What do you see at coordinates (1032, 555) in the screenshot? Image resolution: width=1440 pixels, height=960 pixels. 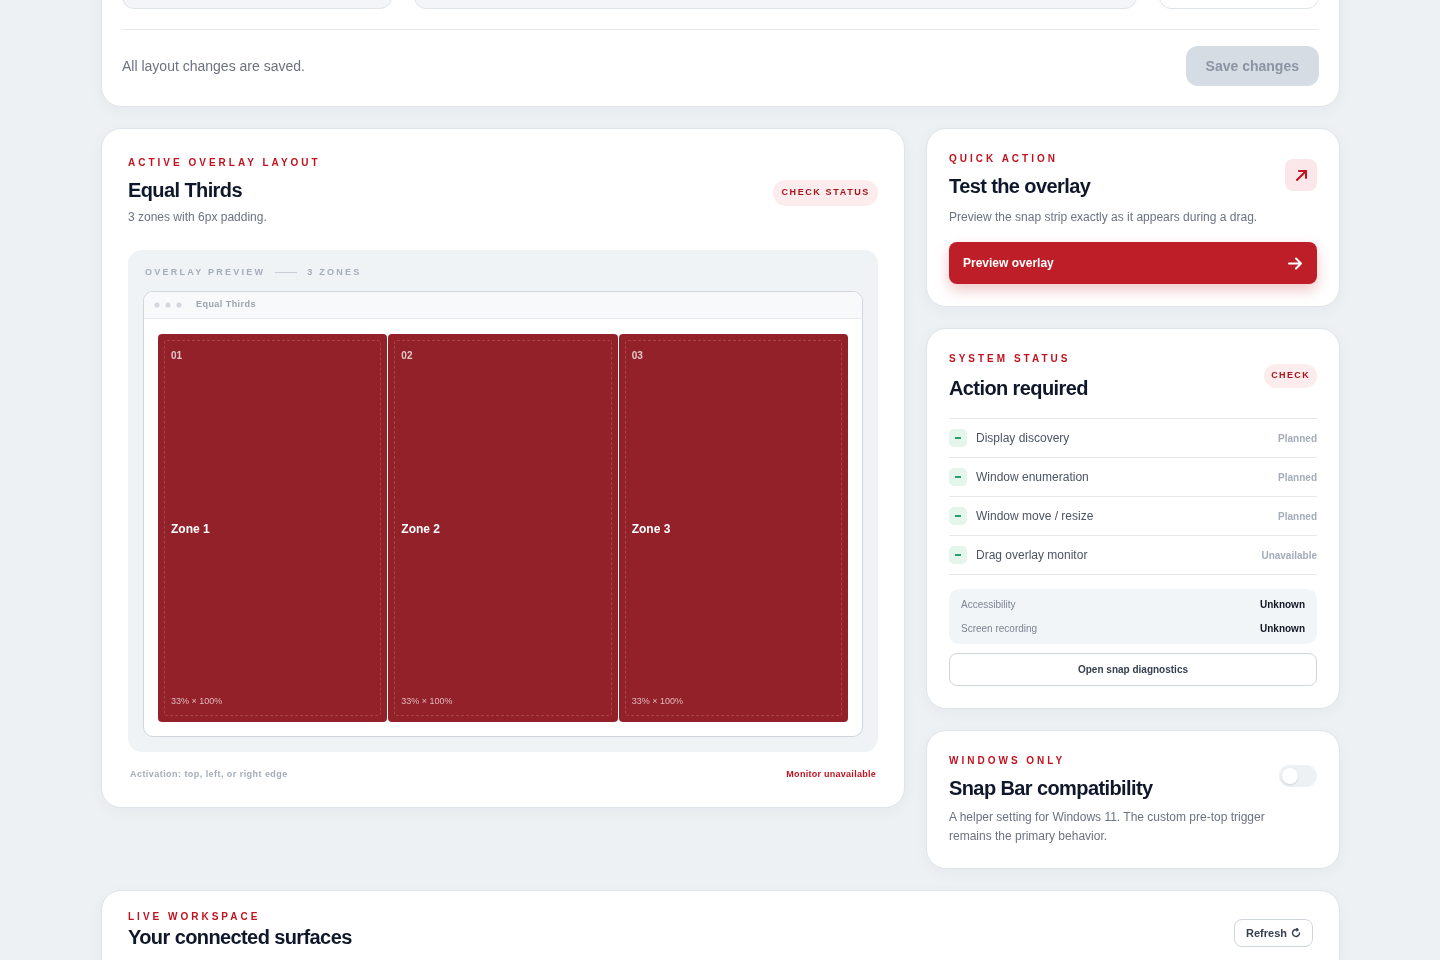 I see `status-item-label: Drag overlay monitor` at bounding box center [1032, 555].